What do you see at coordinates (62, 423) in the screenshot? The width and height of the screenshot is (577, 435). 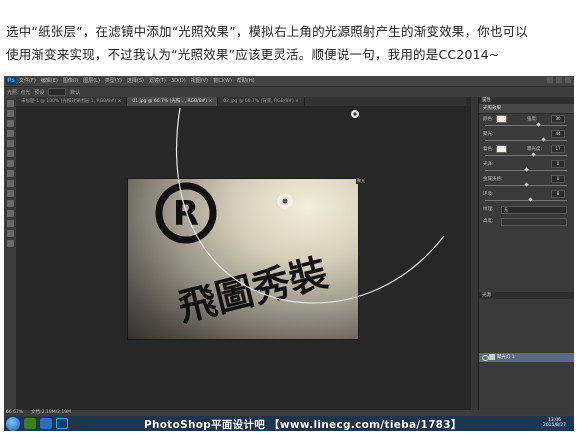 I see `photoshop-taskbar-icon` at bounding box center [62, 423].